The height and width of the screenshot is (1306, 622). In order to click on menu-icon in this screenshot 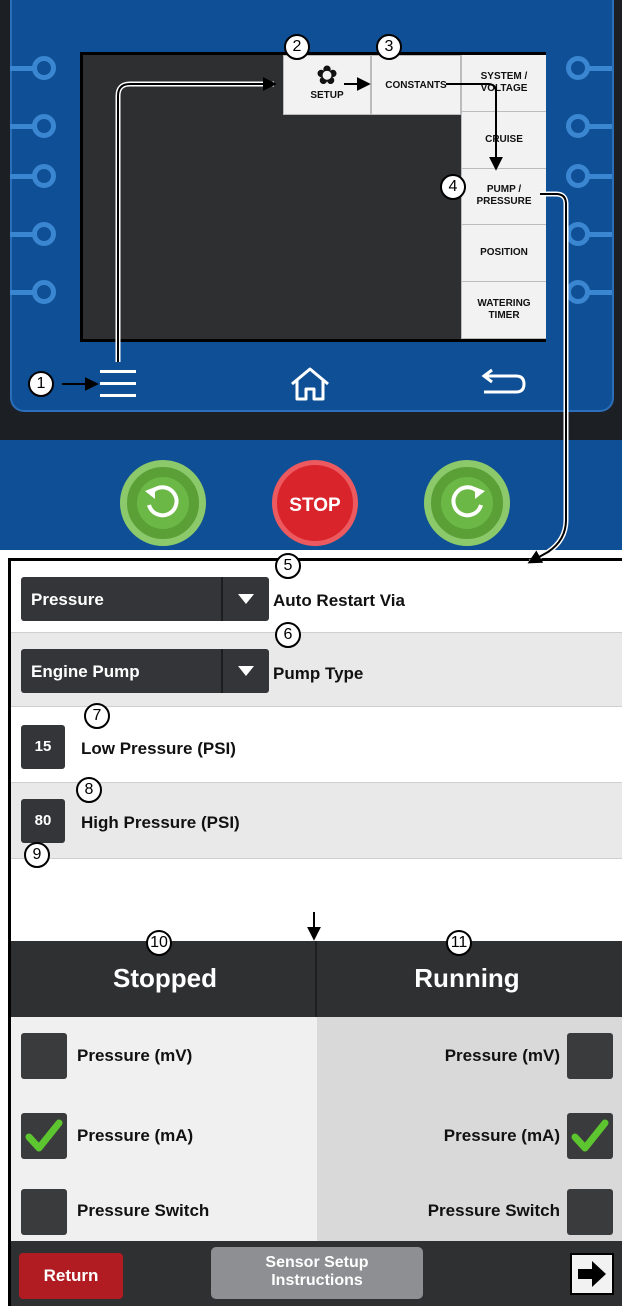, I will do `click(118, 385)`.